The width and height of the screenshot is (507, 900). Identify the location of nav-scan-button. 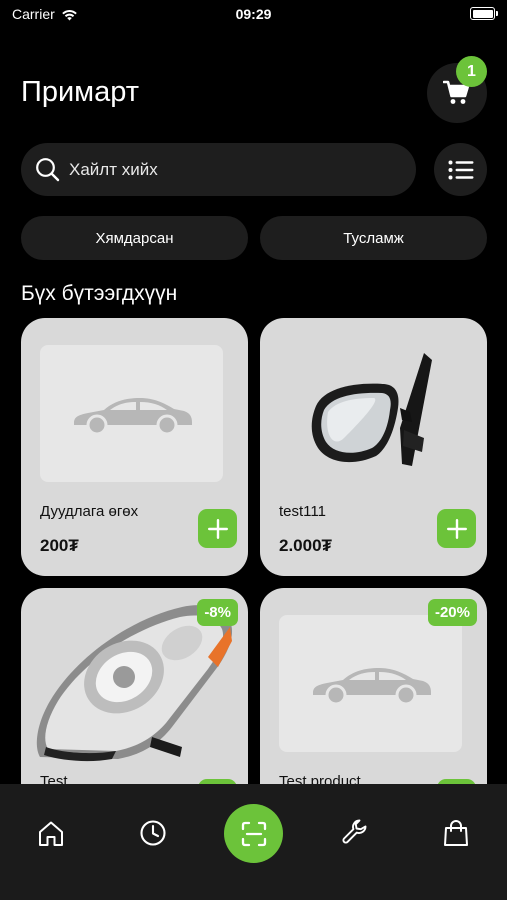
(253, 833).